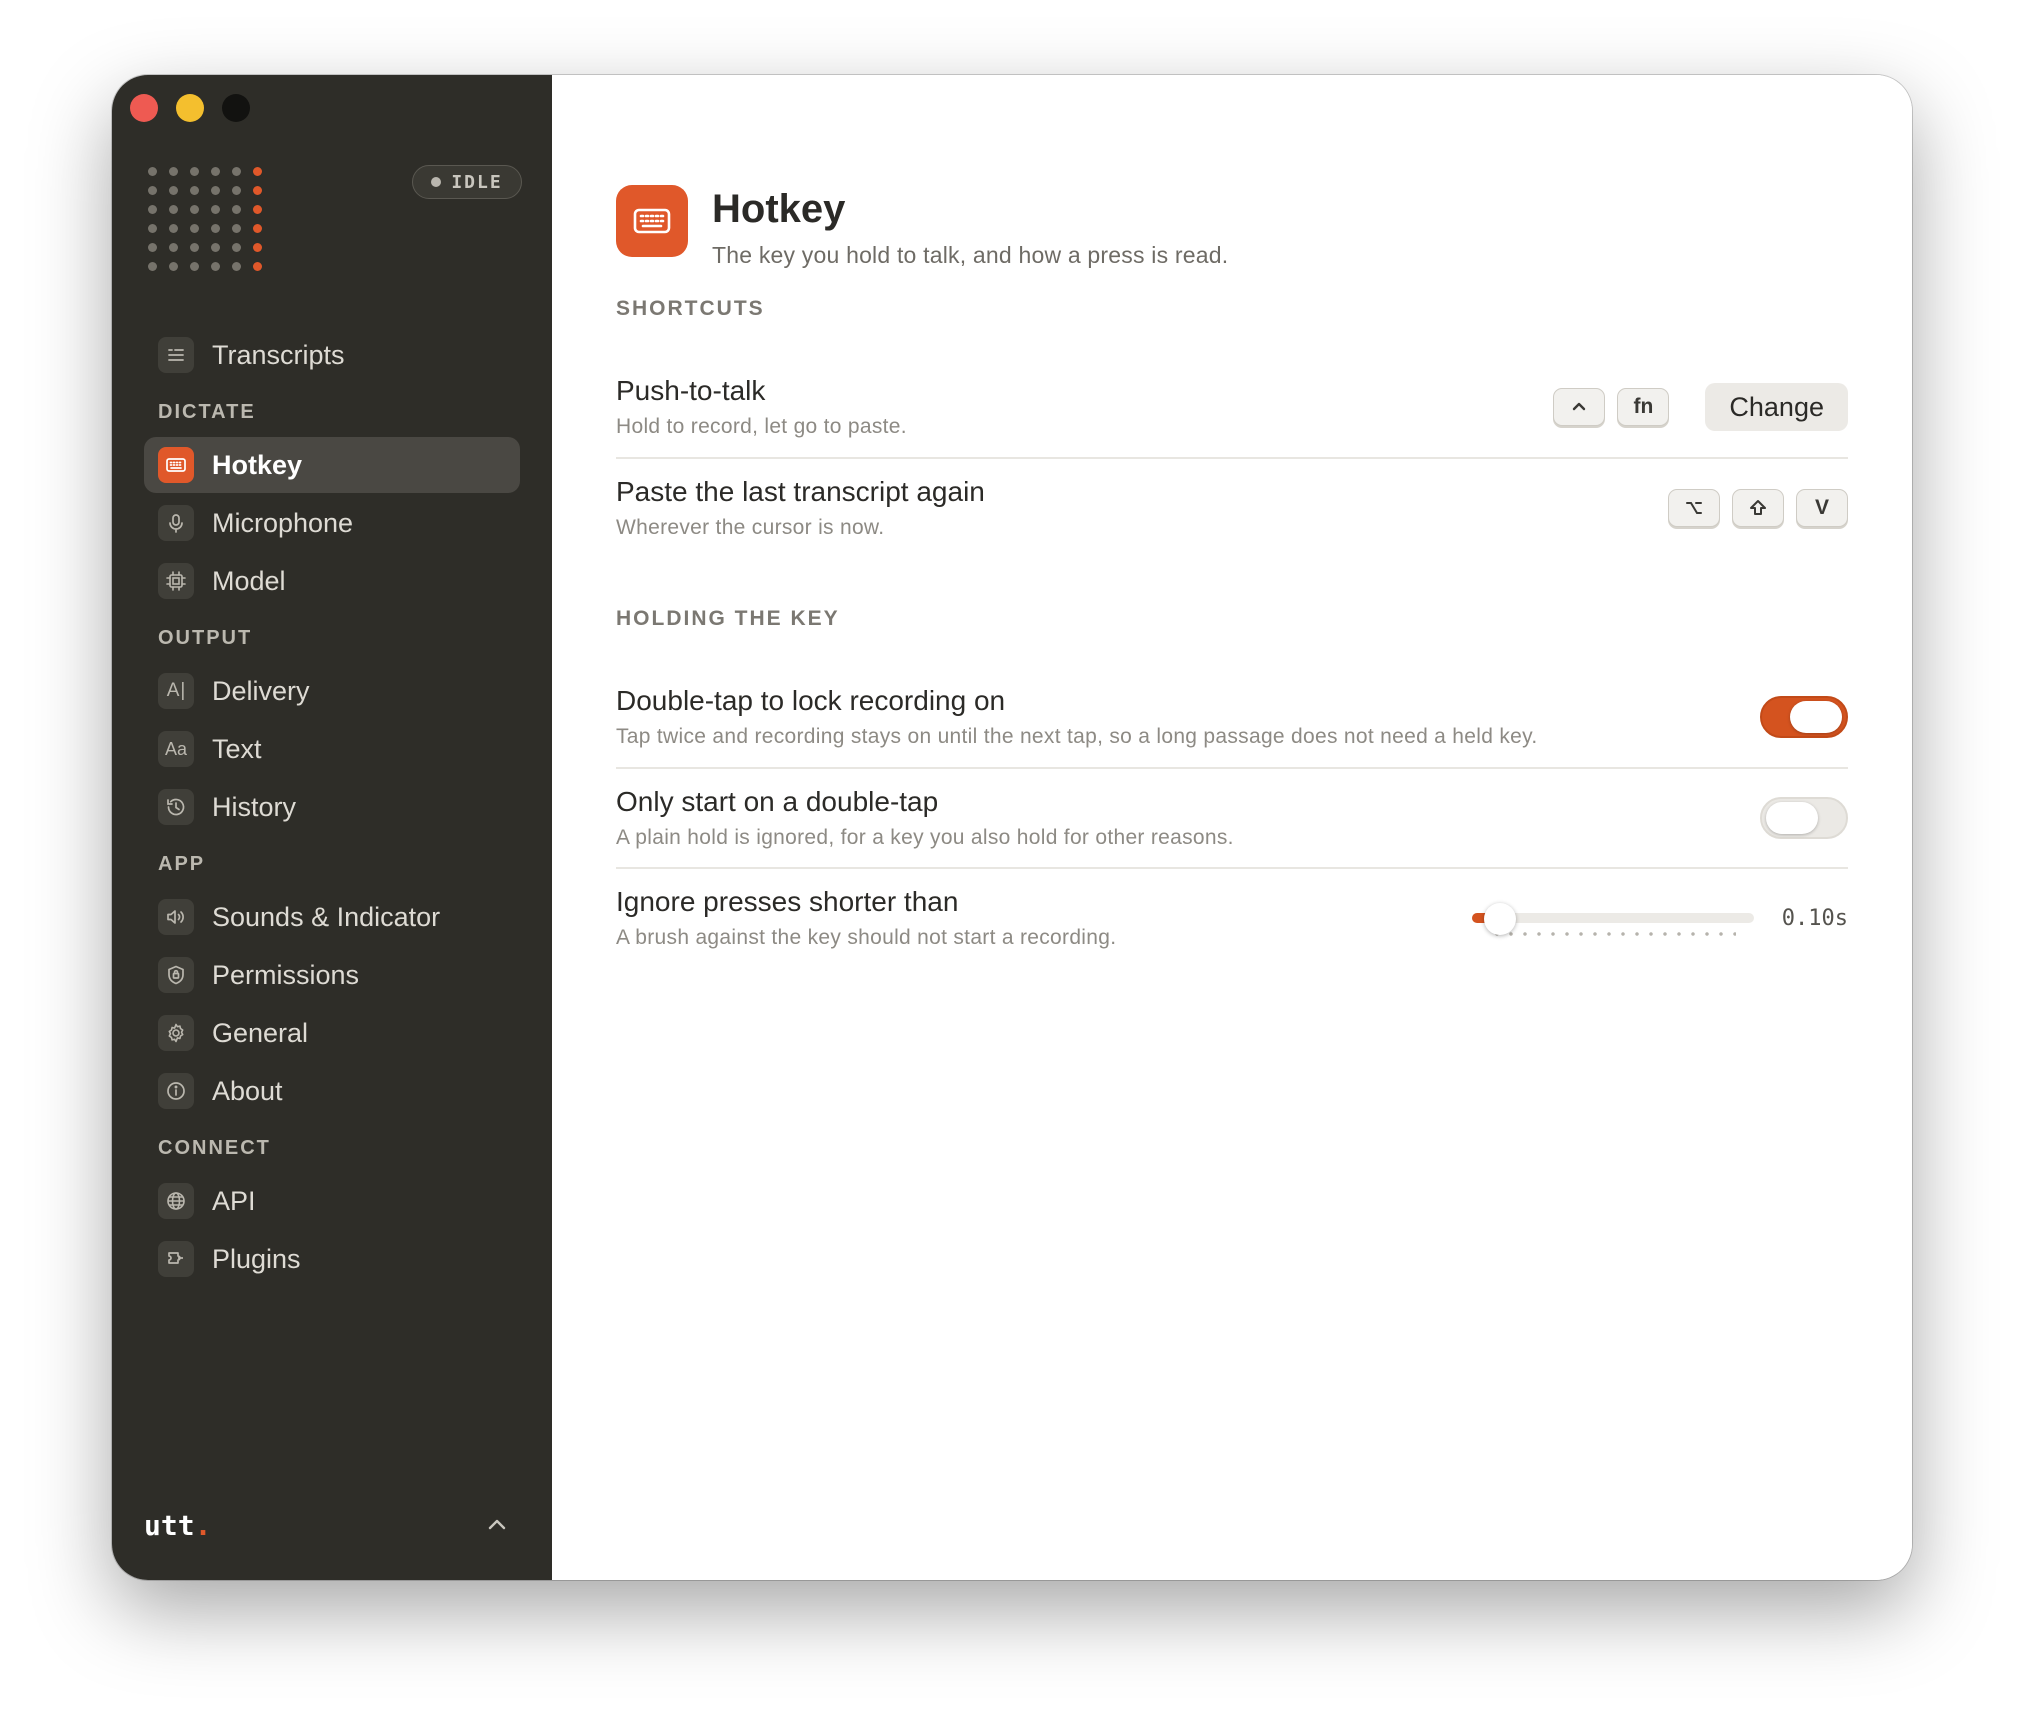 This screenshot has height=1728, width=2024. I want to click on history-icon, so click(176, 807).